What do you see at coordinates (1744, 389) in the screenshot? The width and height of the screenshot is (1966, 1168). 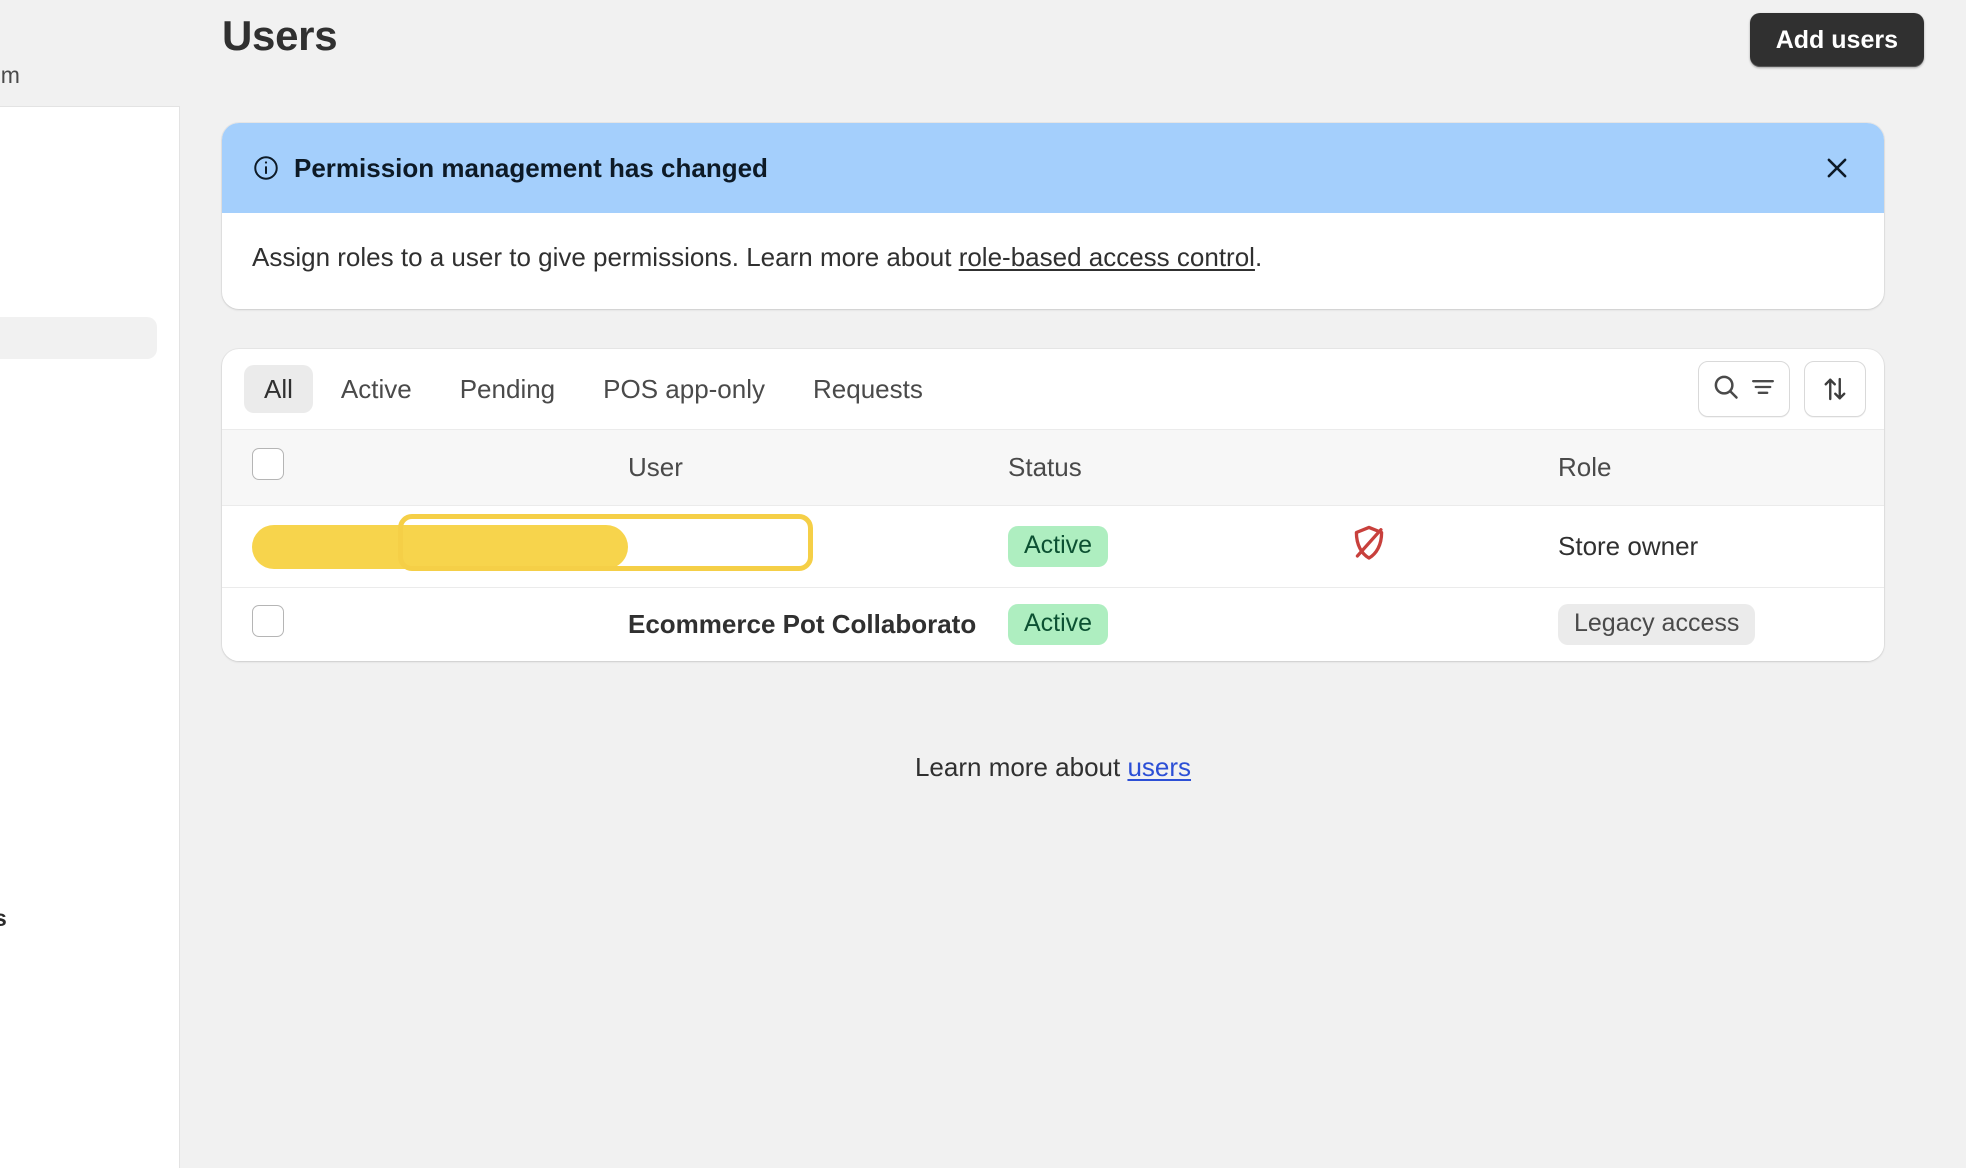 I see `search-and-filter-button` at bounding box center [1744, 389].